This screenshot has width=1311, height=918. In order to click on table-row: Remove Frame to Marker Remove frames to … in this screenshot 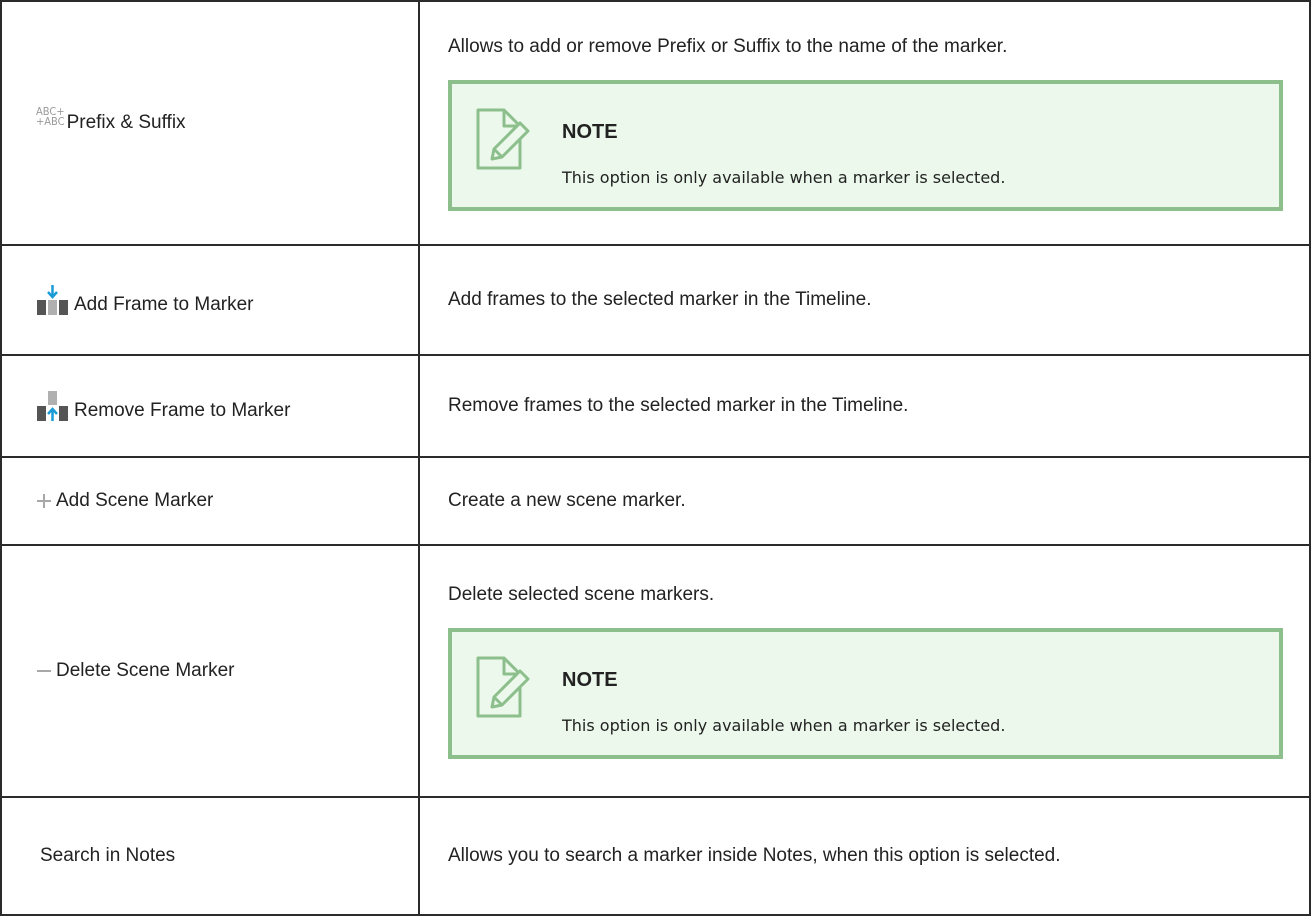, I will do `click(655, 406)`.